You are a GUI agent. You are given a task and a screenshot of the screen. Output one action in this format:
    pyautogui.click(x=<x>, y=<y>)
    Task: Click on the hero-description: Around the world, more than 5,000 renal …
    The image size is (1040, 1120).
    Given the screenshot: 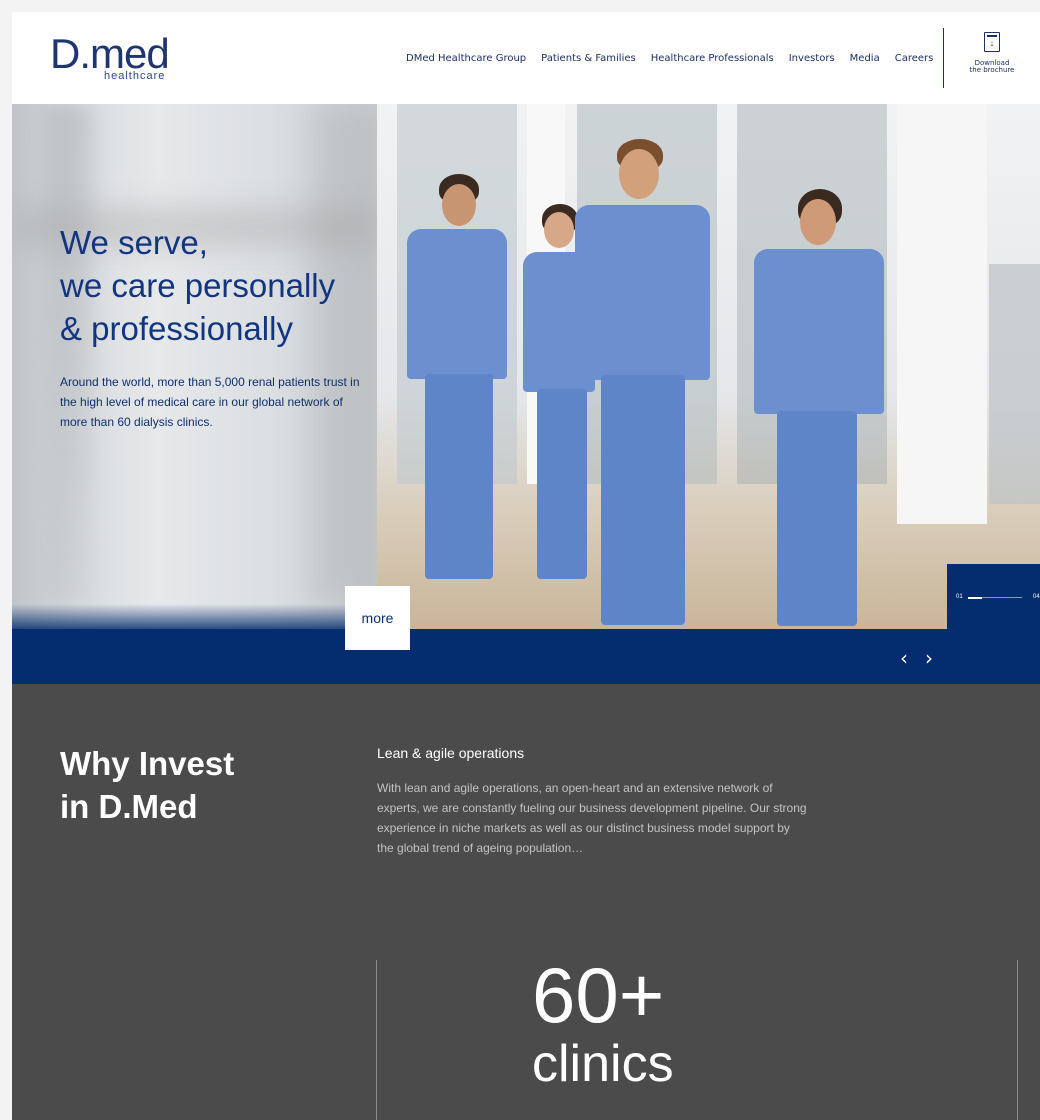 What is the action you would take?
    pyautogui.click(x=210, y=402)
    